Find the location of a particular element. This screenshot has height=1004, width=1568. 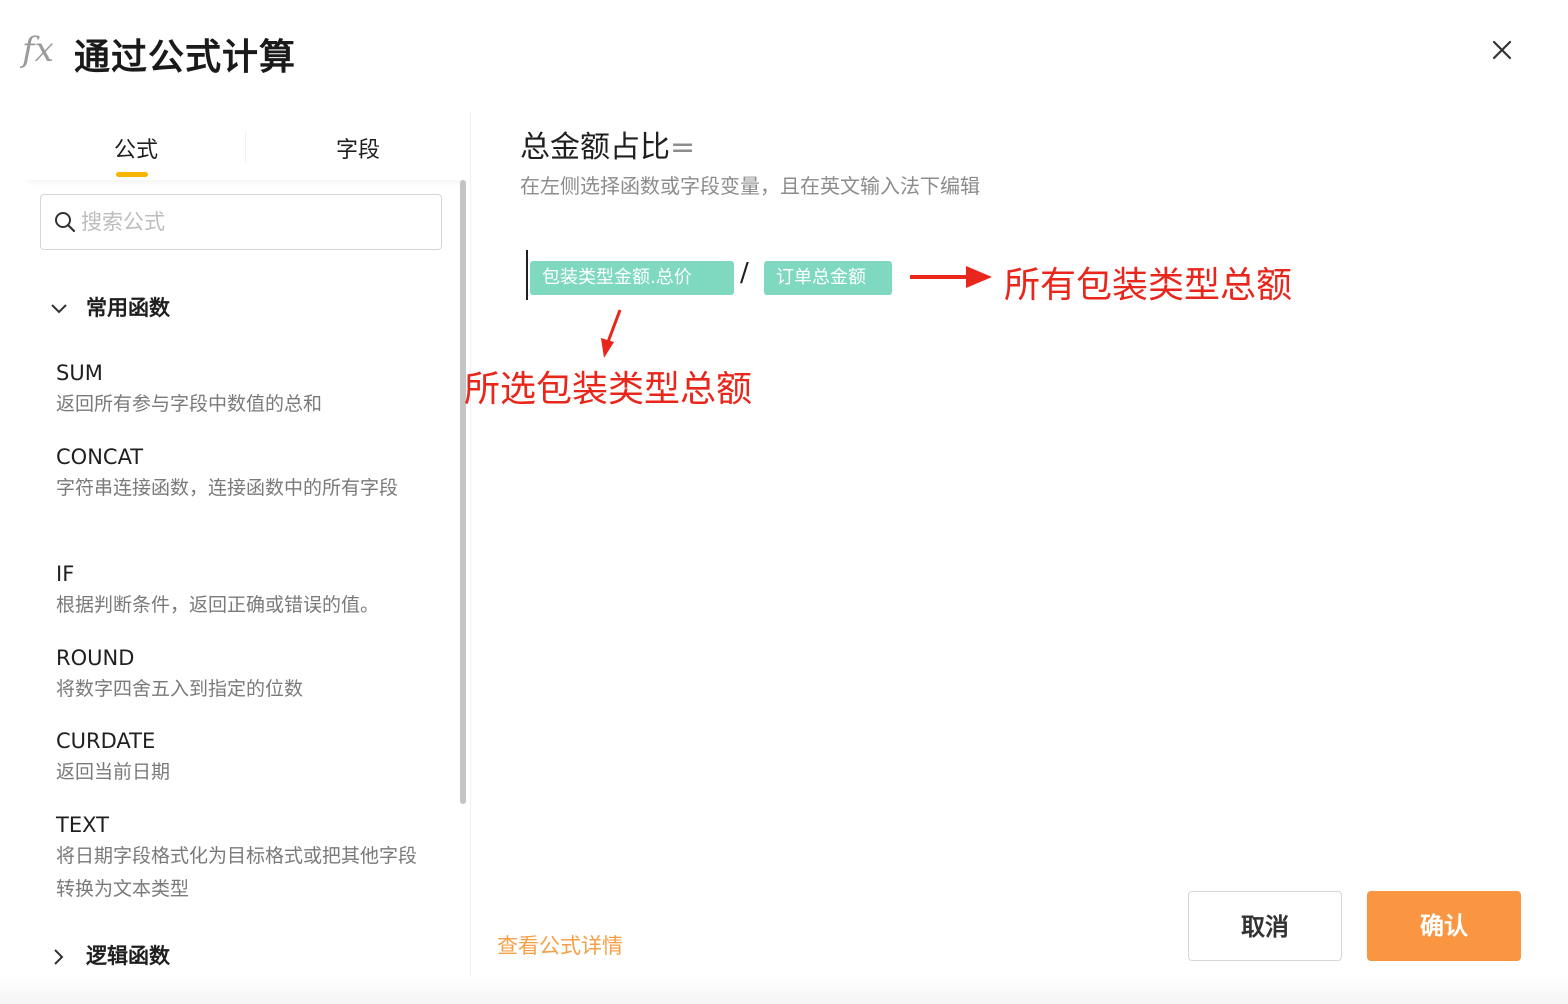

search-box is located at coordinates (241, 222).